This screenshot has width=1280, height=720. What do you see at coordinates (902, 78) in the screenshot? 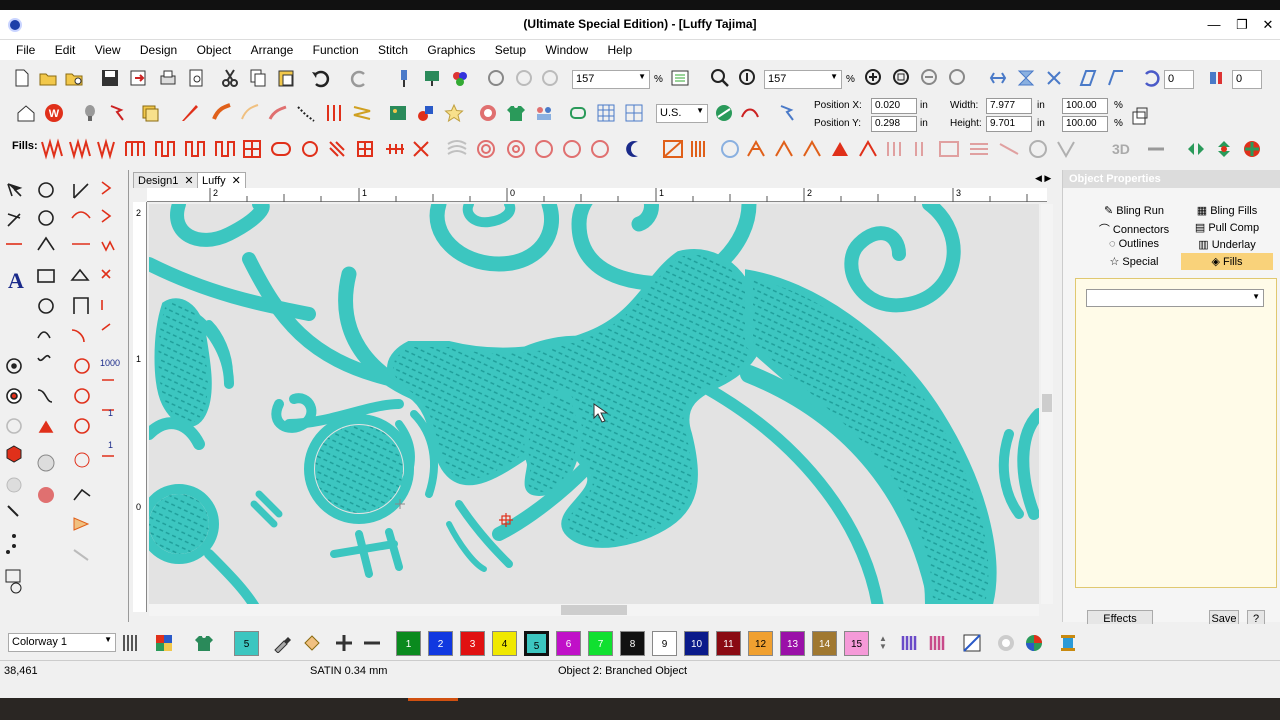
I see `zoom-fit-icon` at bounding box center [902, 78].